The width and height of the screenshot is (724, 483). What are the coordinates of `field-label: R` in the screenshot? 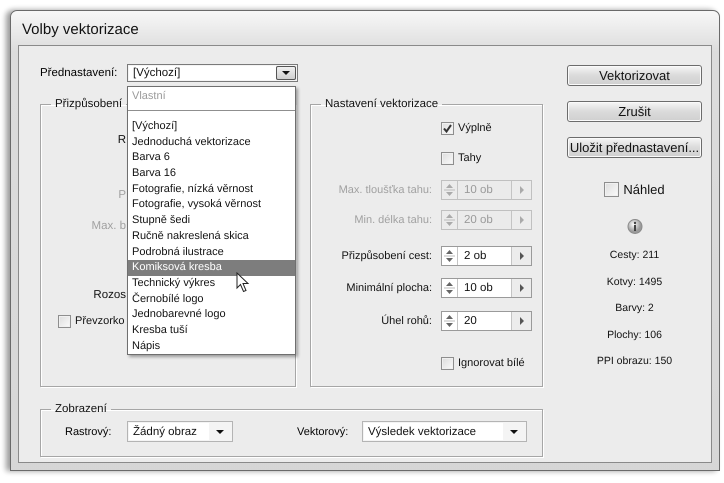 It's located at (121, 140).